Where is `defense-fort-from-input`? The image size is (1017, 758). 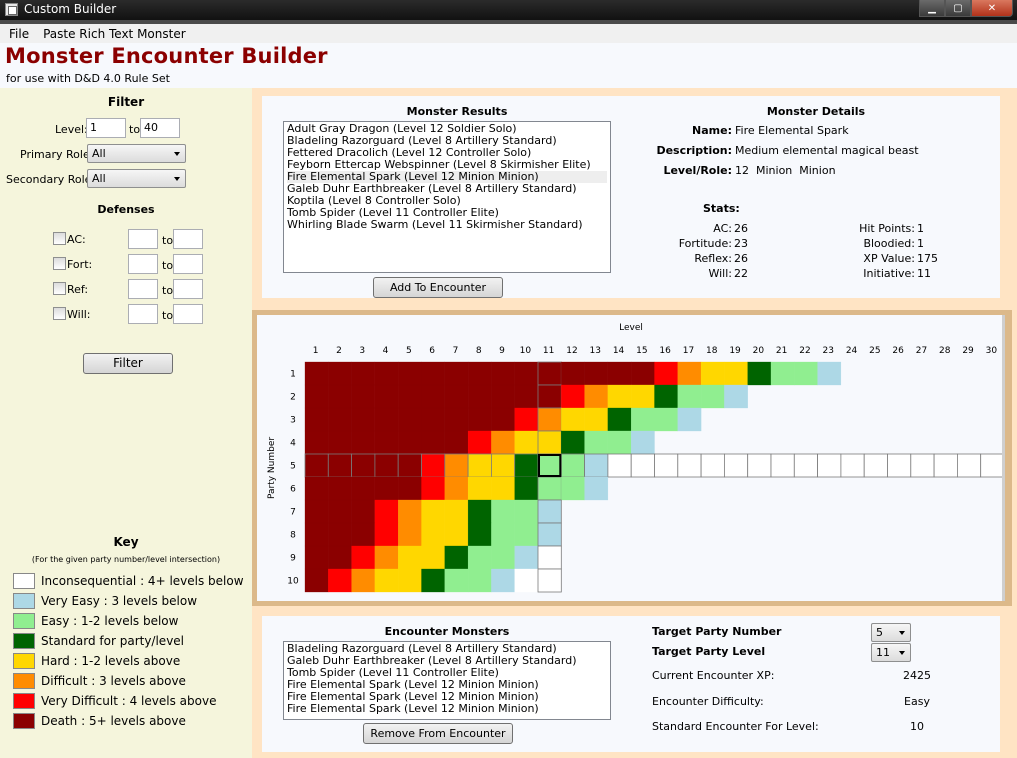
defense-fort-from-input is located at coordinates (143, 264).